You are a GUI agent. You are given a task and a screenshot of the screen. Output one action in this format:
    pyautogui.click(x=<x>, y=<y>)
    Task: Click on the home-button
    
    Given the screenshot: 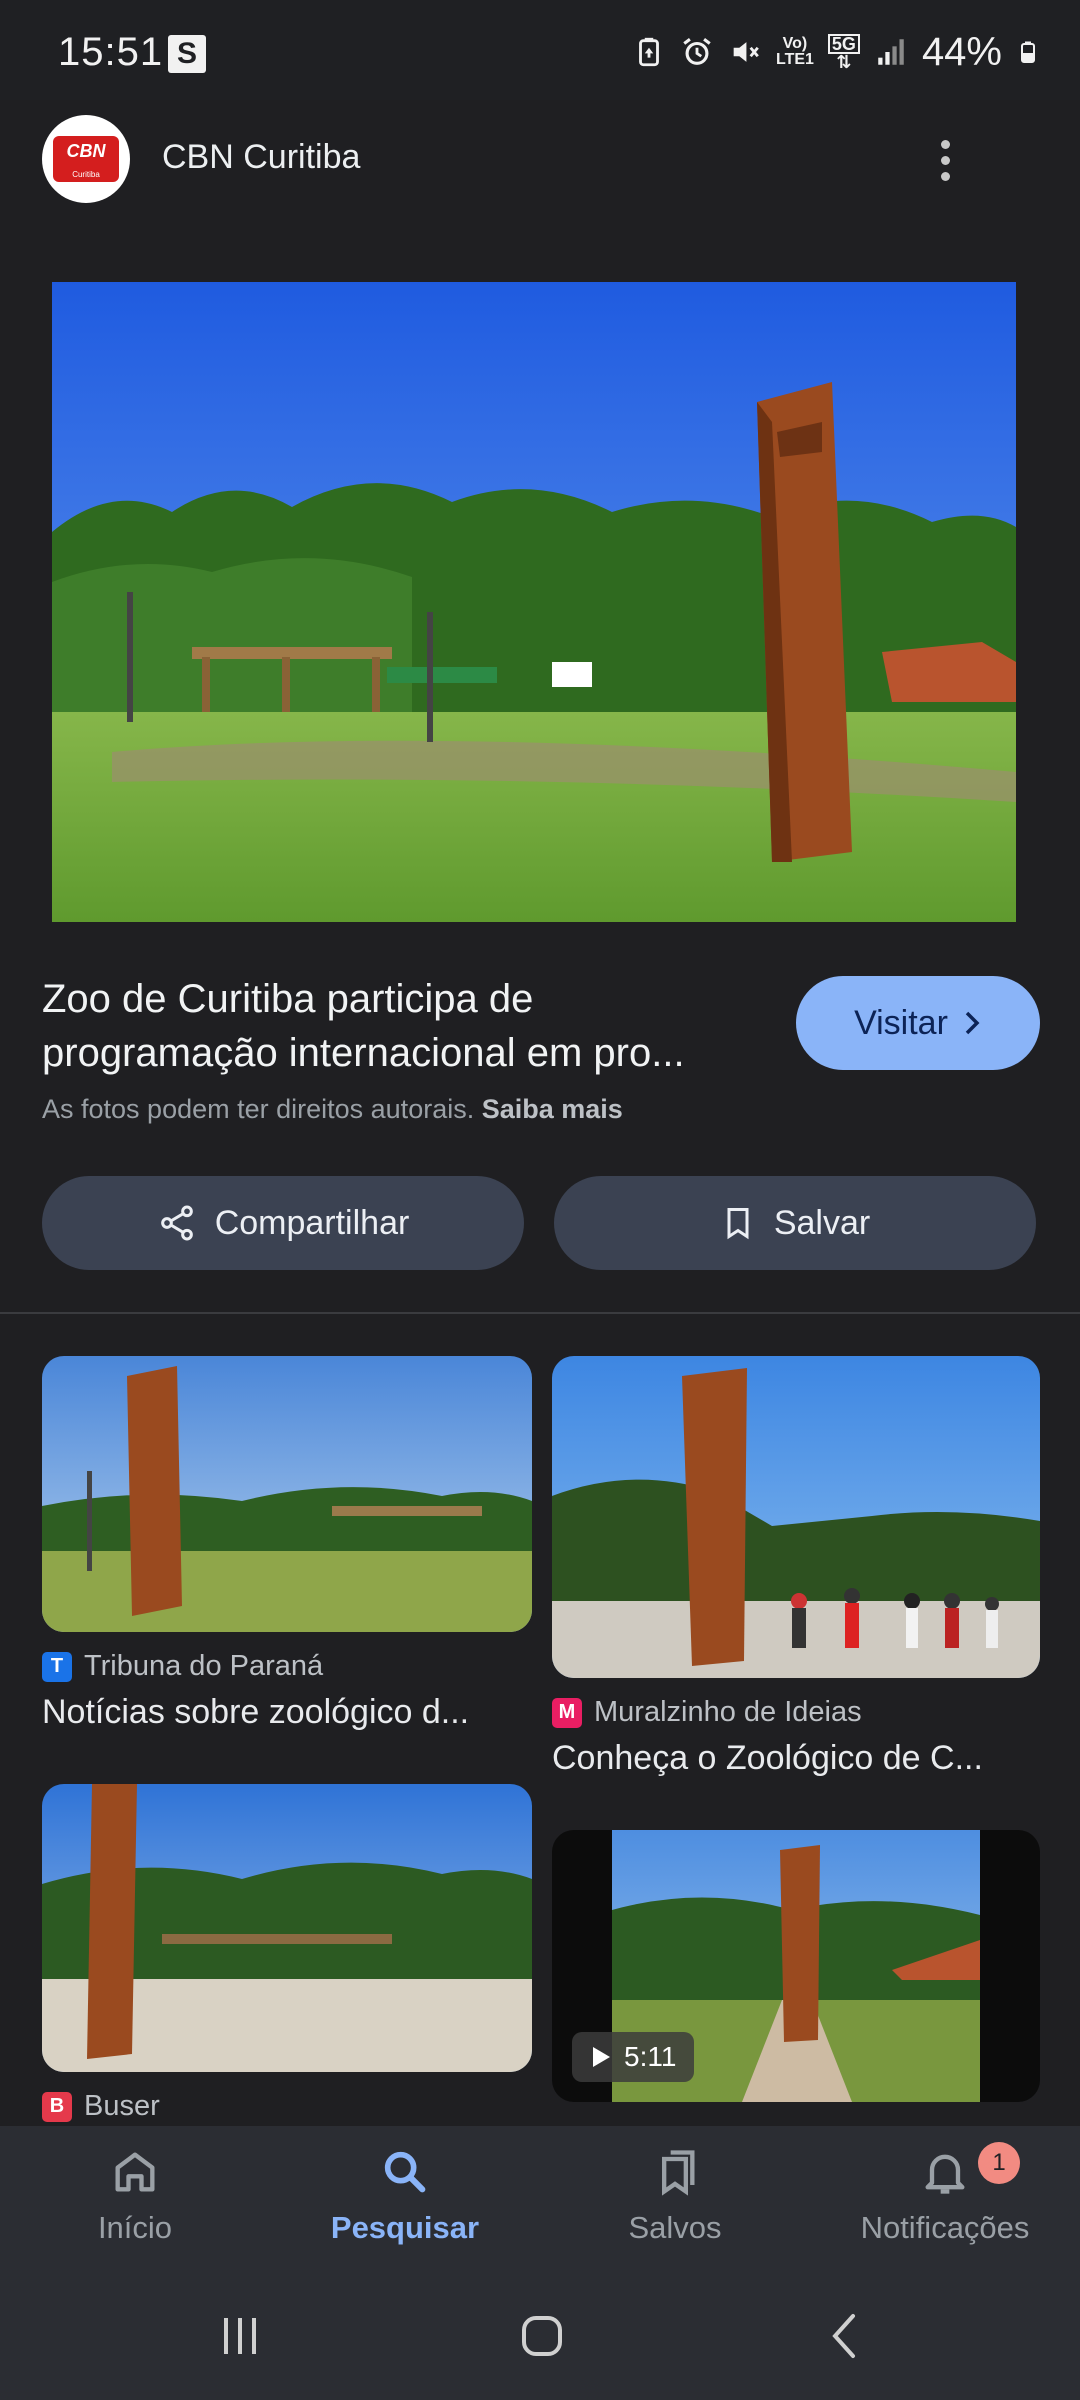 What is the action you would take?
    pyautogui.click(x=542, y=2336)
    